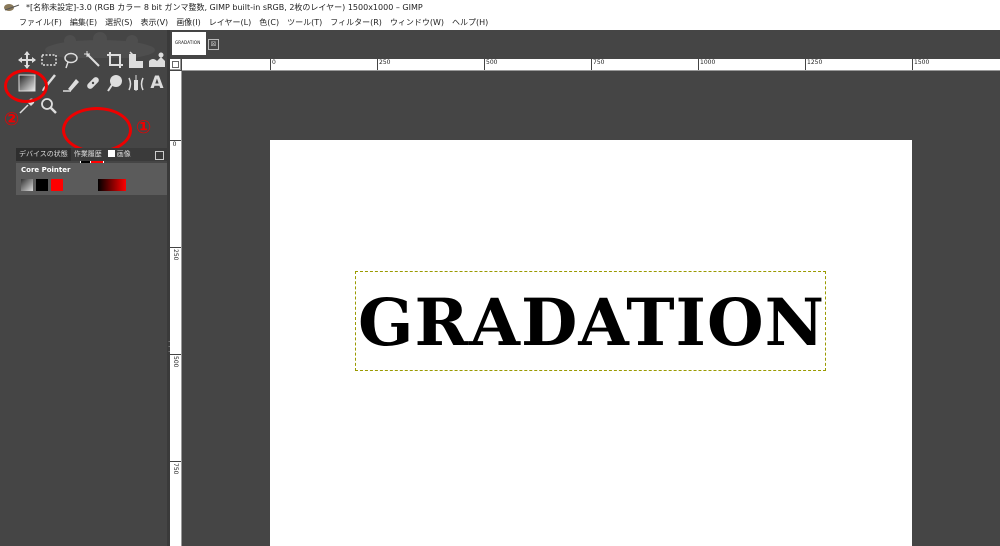 This screenshot has width=1000, height=546. Describe the element at coordinates (118, 22) in the screenshot. I see `menu-select: 選択(S)` at that location.